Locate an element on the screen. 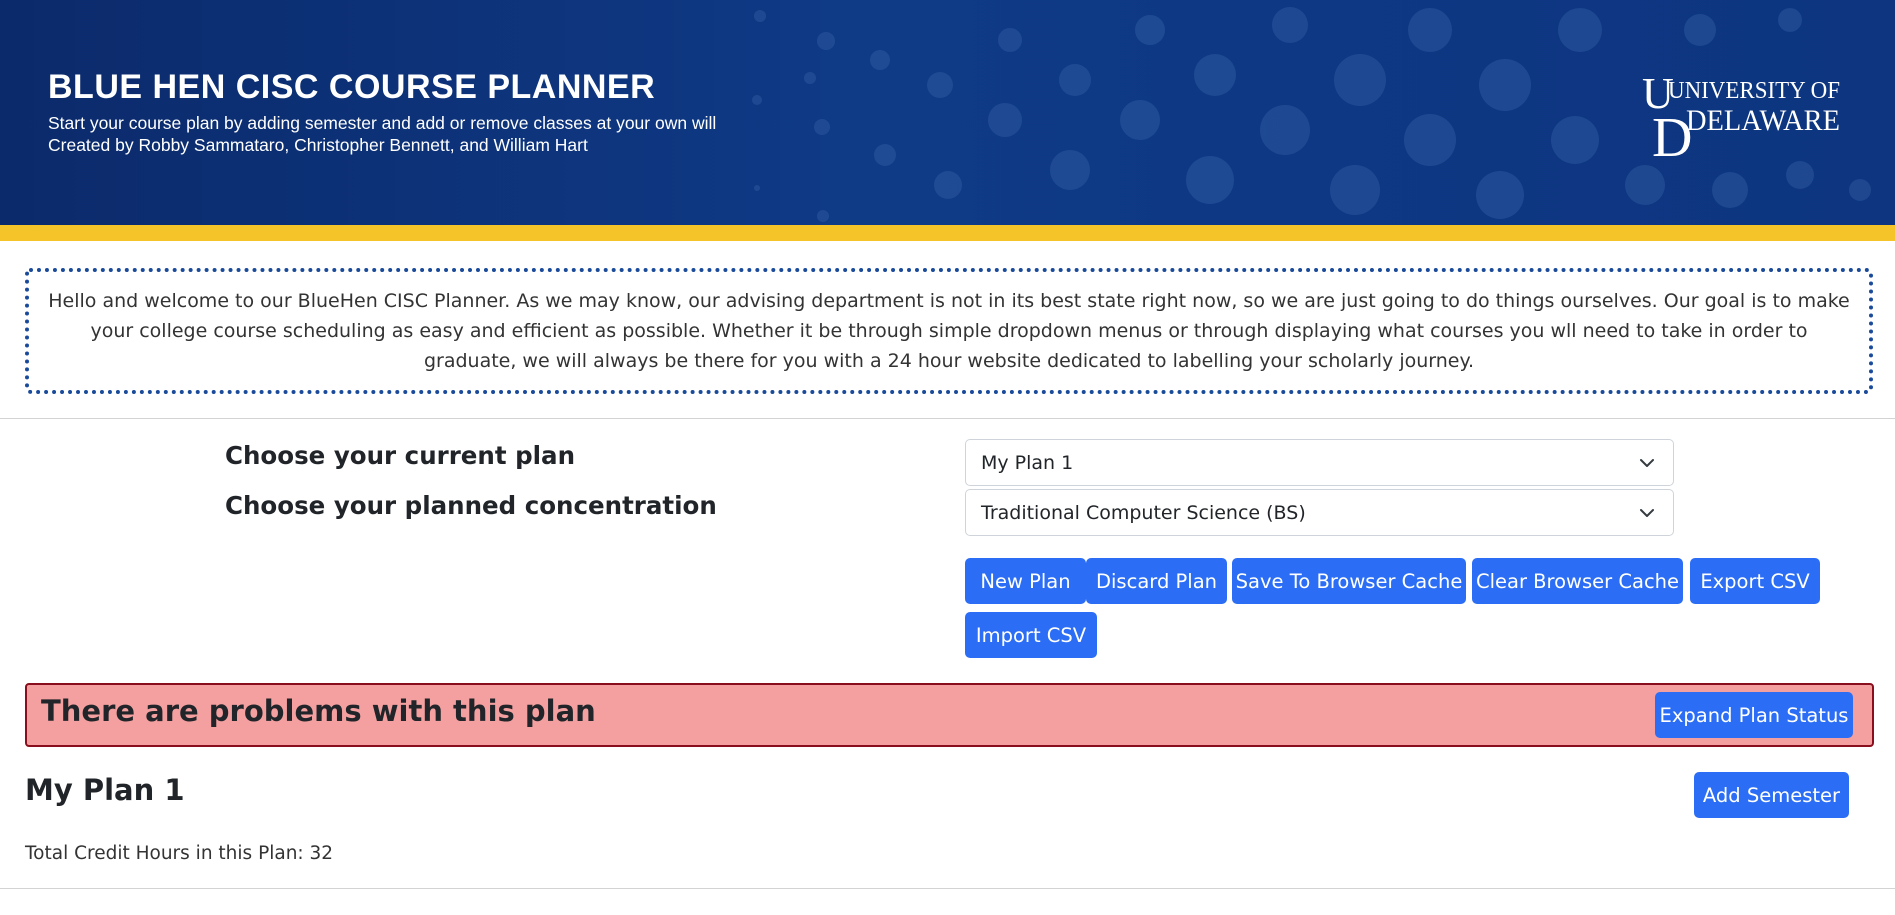 The width and height of the screenshot is (1895, 915). import-csv-button: Import CSV is located at coordinates (1031, 635).